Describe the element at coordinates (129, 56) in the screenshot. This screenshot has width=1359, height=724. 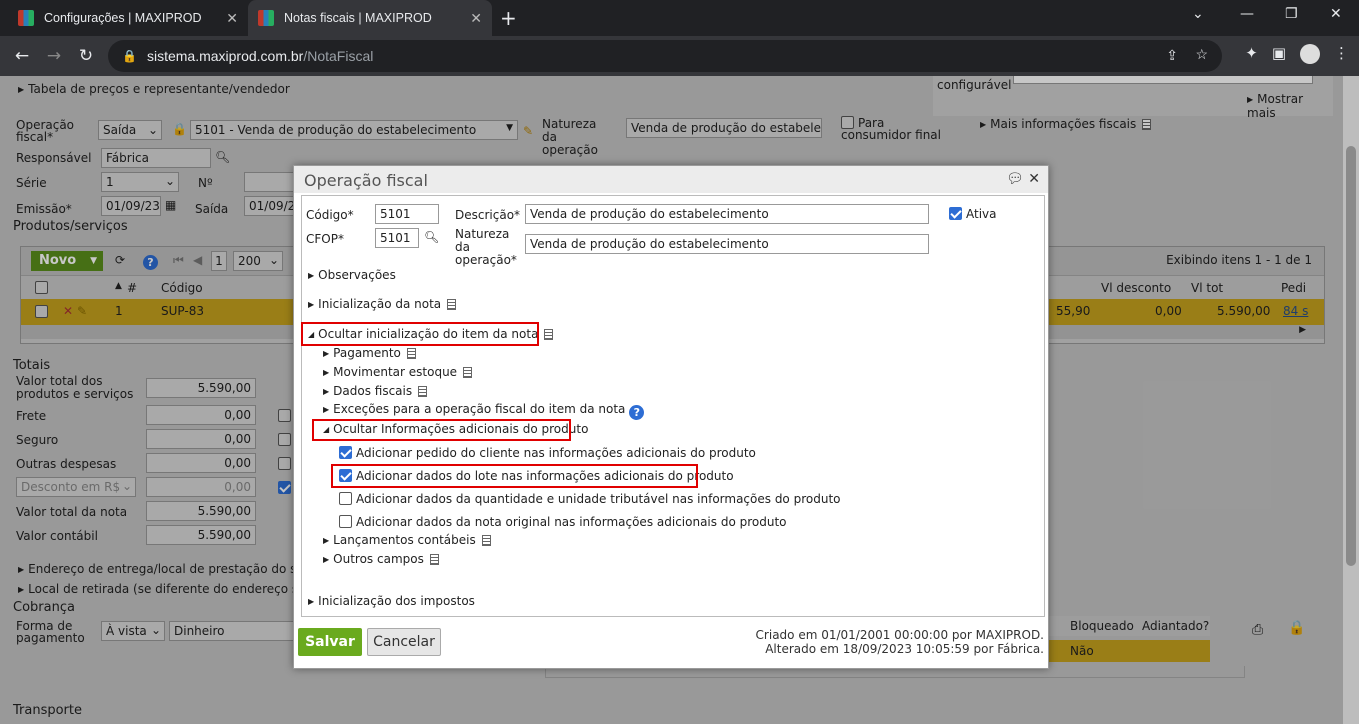
I see `lock-icon: 🔒` at that location.